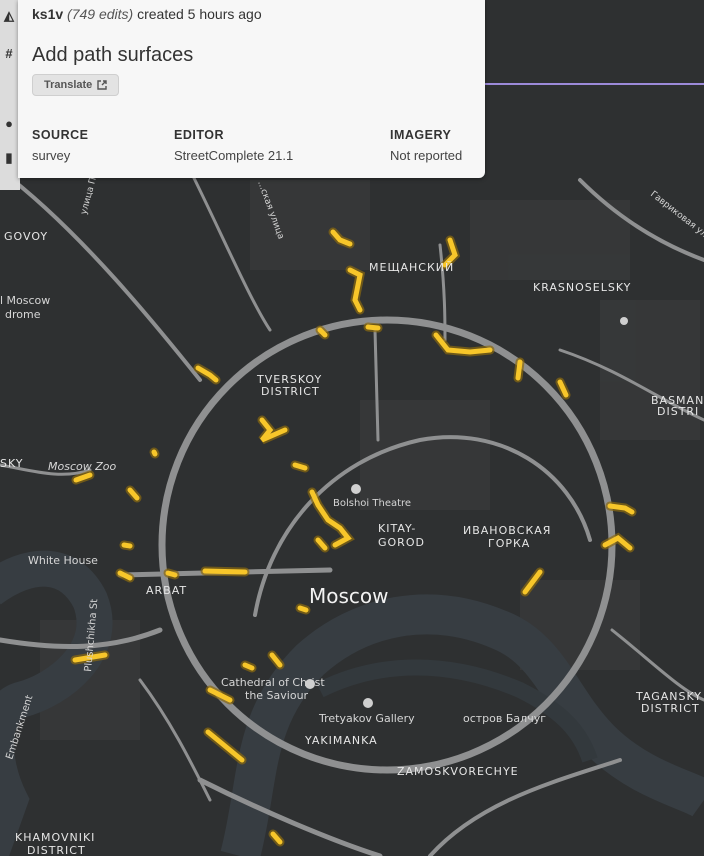 The height and width of the screenshot is (856, 704). I want to click on label-meshchansky: МЕЩАНСКИЙ, so click(411, 267).